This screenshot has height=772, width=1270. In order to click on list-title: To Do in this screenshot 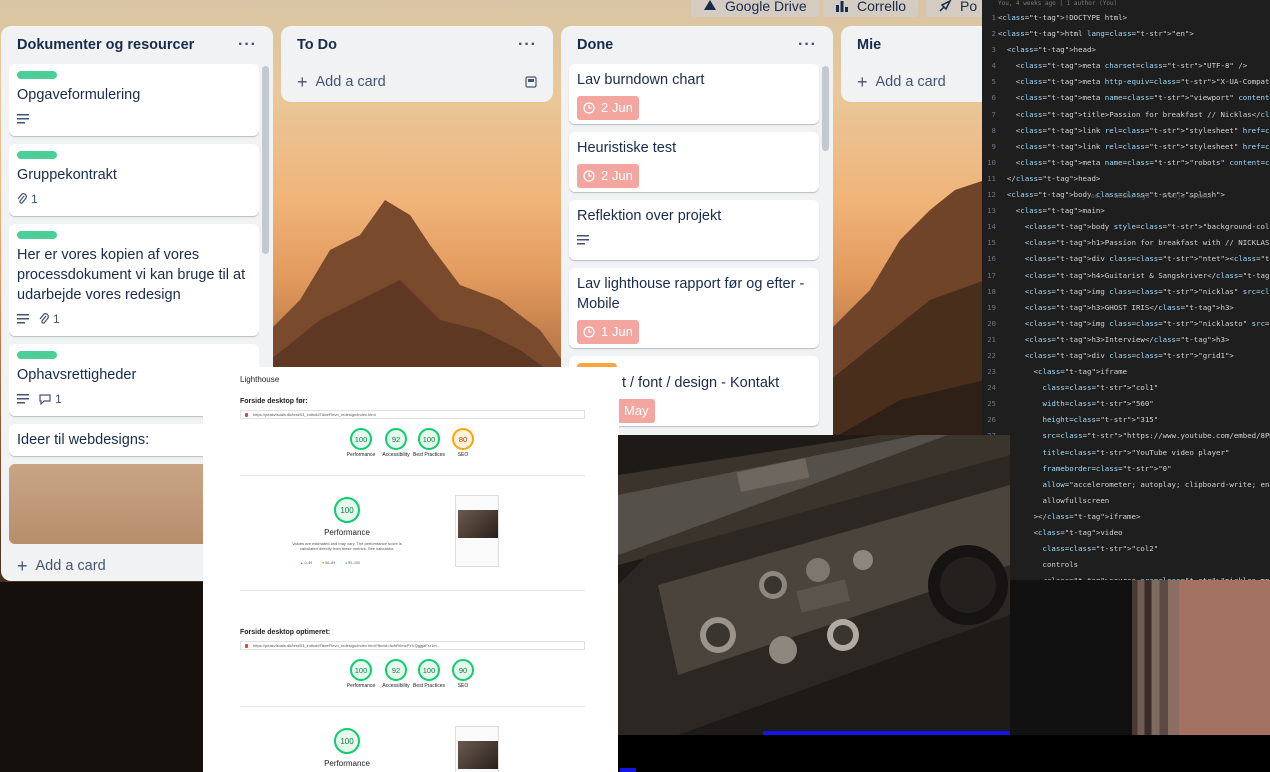, I will do `click(317, 45)`.